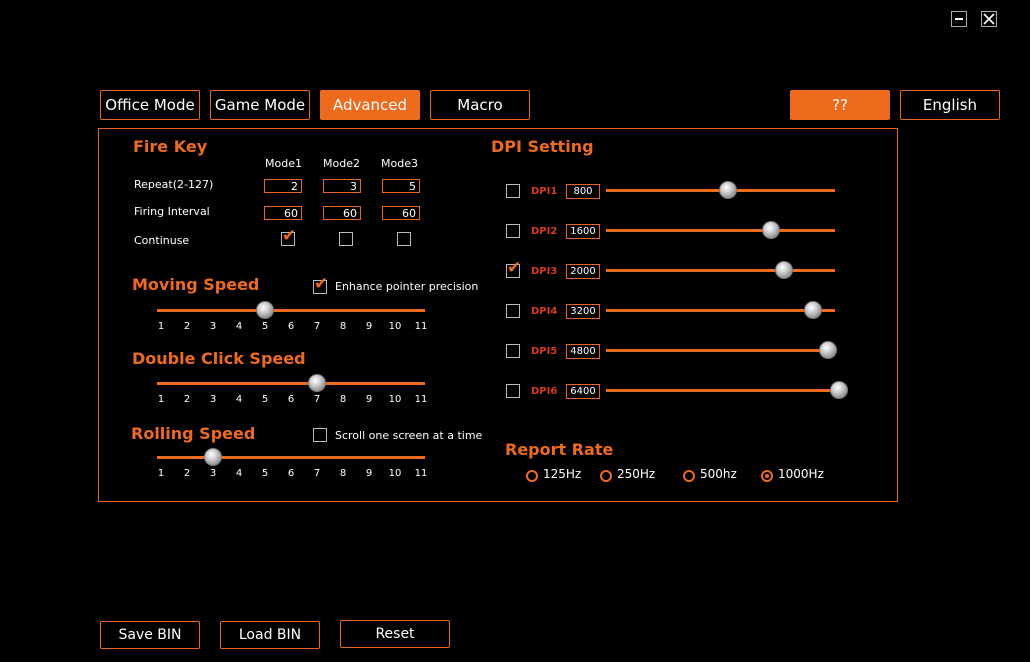  I want to click on scroll-screen-checkbox, so click(320, 435).